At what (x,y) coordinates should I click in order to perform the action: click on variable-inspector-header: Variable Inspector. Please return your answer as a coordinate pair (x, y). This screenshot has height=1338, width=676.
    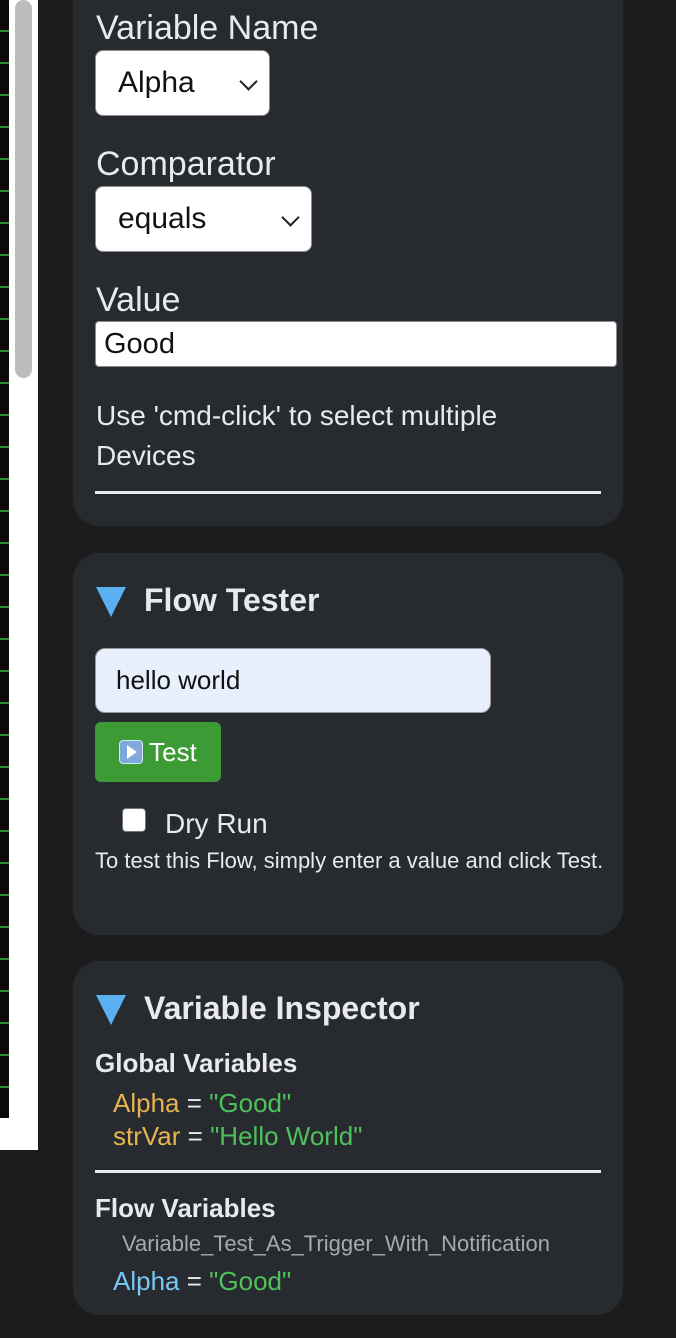
    Looking at the image, I should click on (258, 1008).